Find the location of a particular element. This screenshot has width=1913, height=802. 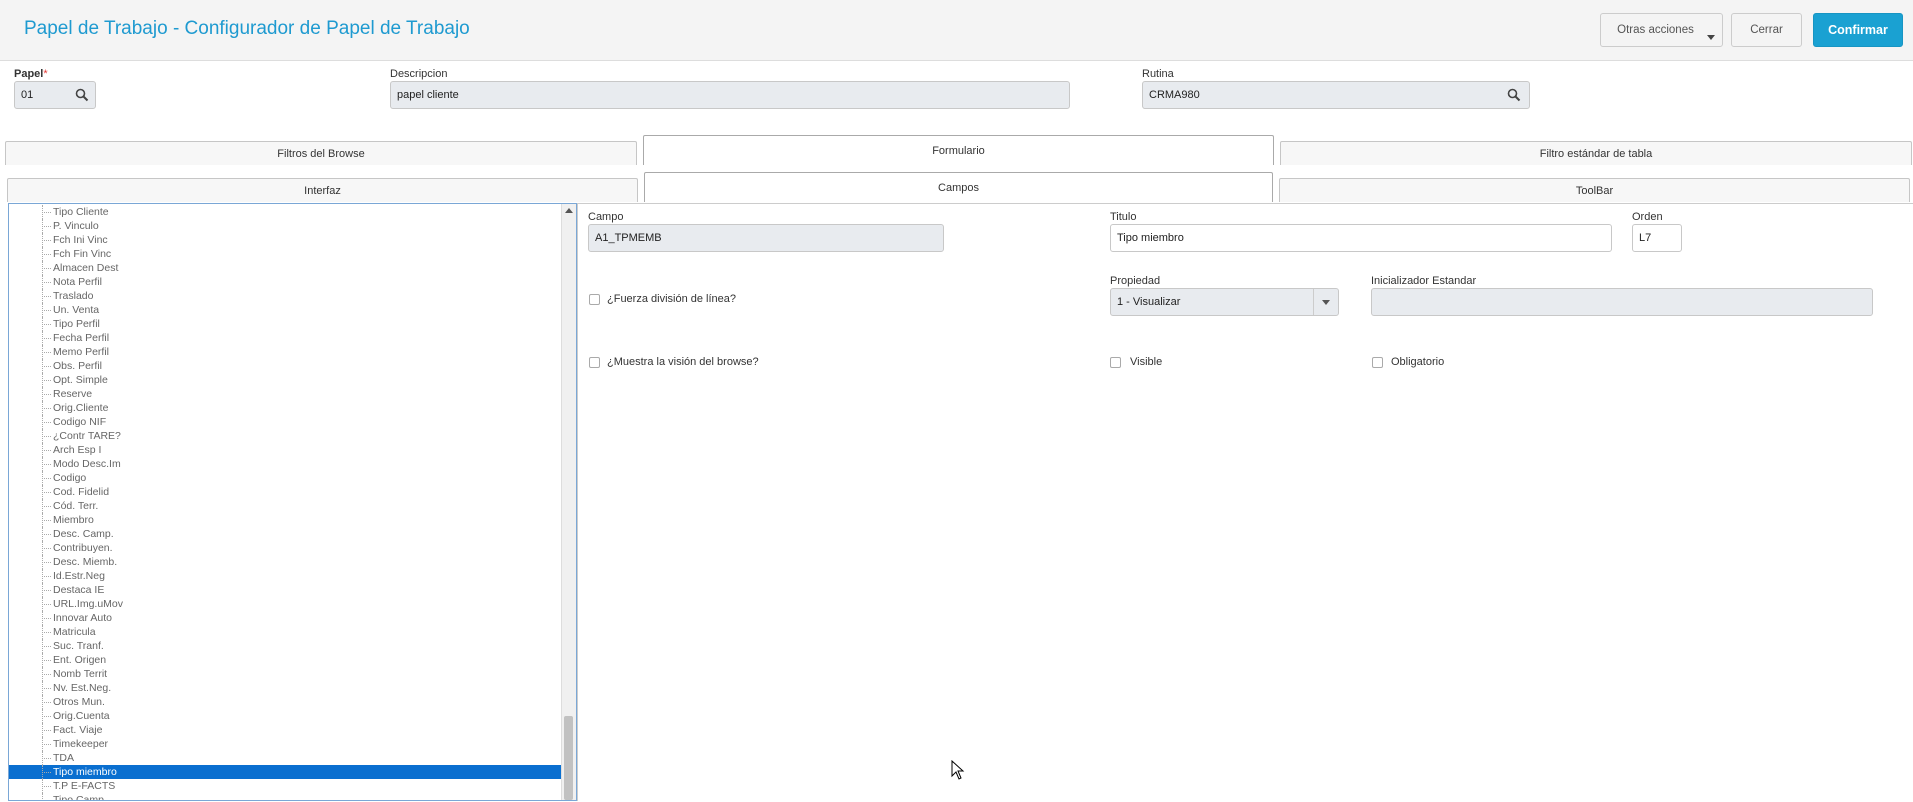

close-button: Cerrar is located at coordinates (1766, 30).